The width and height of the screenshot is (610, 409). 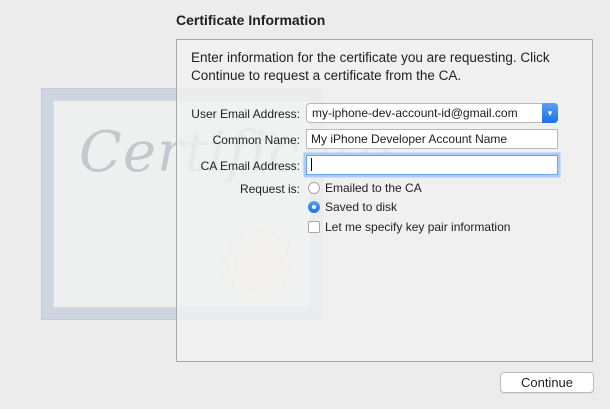 I want to click on ca-email-field, so click(x=432, y=165).